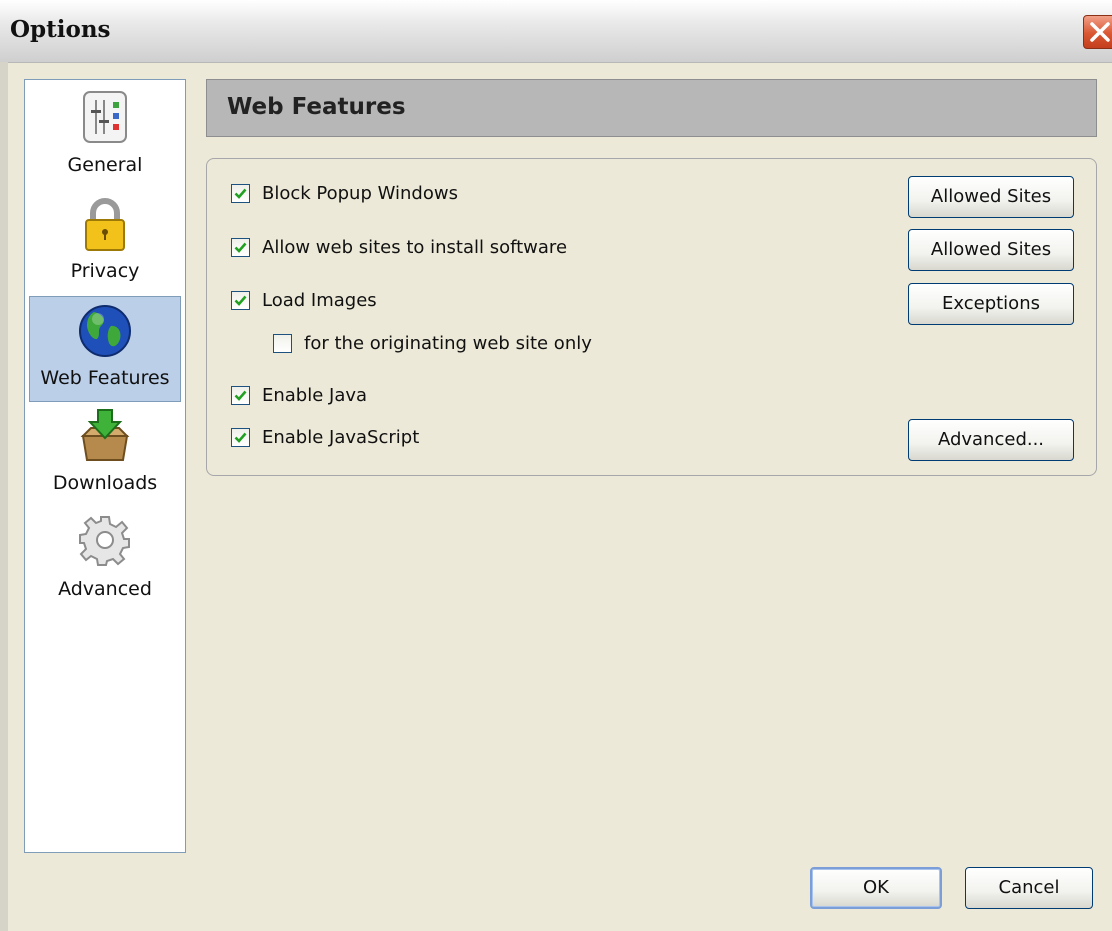 This screenshot has width=1112, height=931. I want to click on sidebar-item-general: General, so click(105, 137).